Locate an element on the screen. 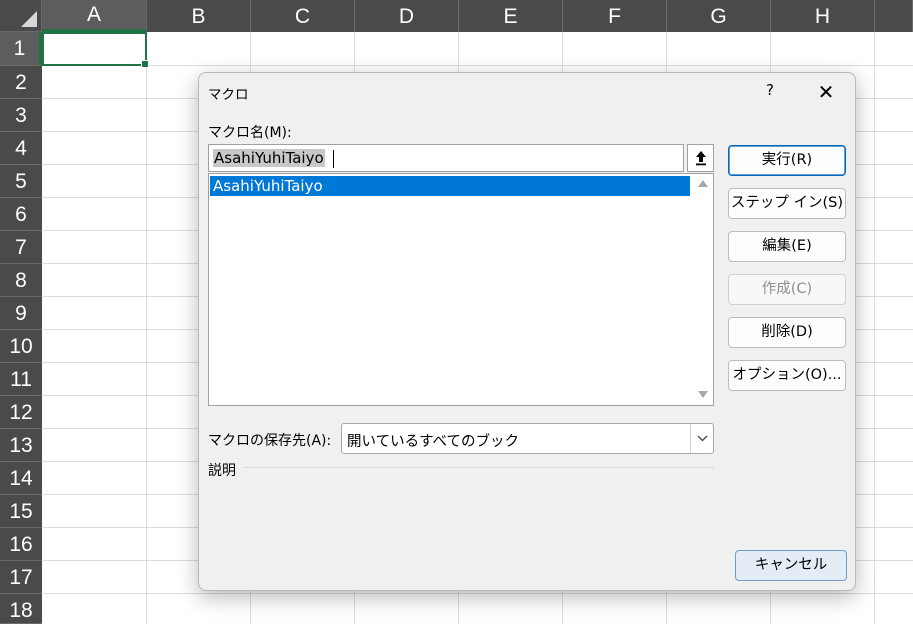  macro-name-input: AsahiYuhiTaiyo is located at coordinates (446, 158).